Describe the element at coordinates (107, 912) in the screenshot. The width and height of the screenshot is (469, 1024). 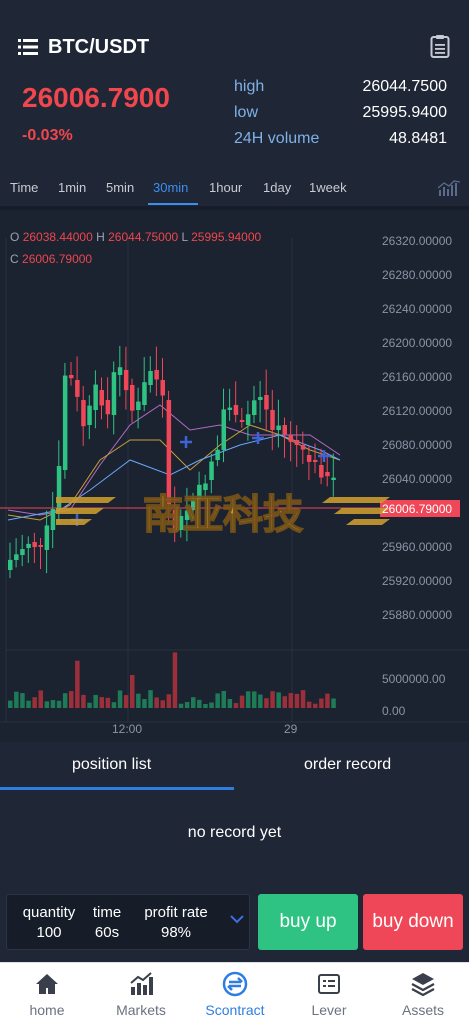
I see `time-label: time` at that location.